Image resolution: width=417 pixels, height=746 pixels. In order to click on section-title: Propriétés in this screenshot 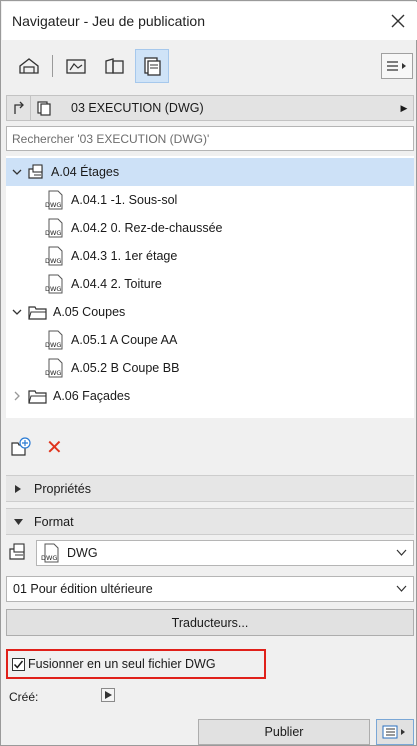, I will do `click(62, 488)`.